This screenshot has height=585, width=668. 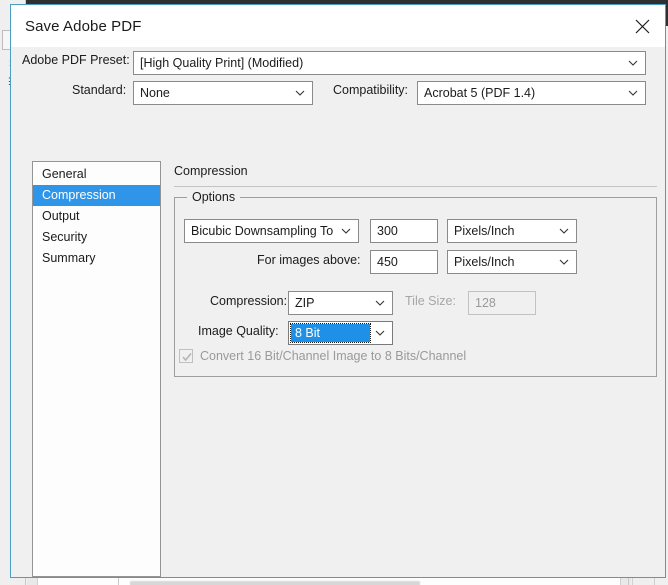 I want to click on for-images-above-units-combobox: Pixels/Inch, so click(x=512, y=262).